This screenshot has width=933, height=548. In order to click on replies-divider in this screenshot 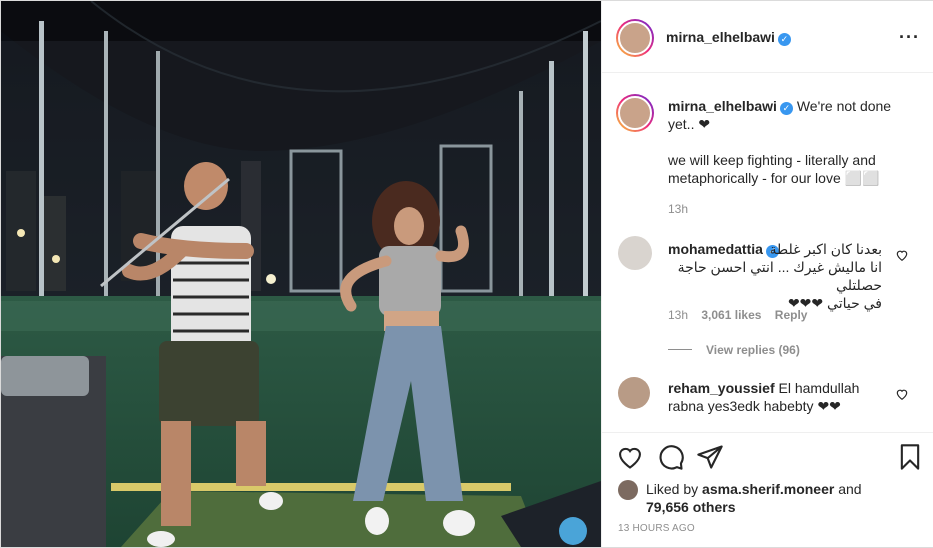, I will do `click(680, 350)`.